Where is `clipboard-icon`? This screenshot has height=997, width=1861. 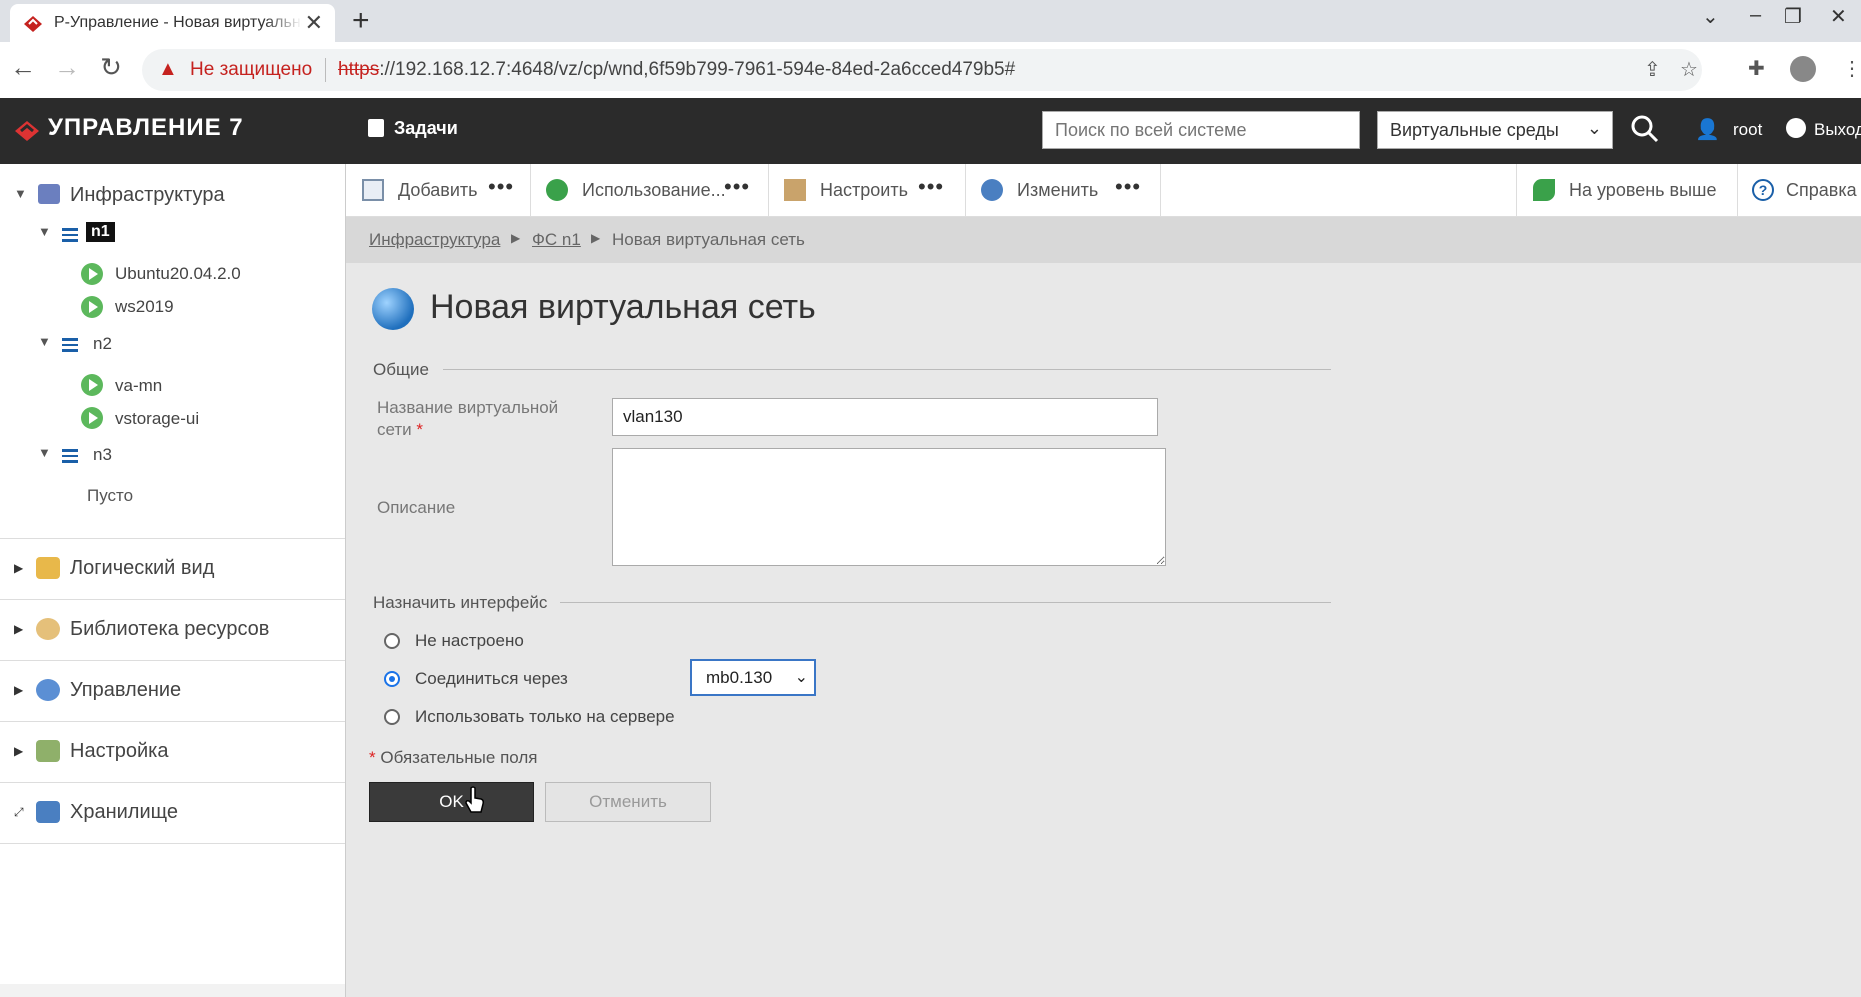 clipboard-icon is located at coordinates (376, 128).